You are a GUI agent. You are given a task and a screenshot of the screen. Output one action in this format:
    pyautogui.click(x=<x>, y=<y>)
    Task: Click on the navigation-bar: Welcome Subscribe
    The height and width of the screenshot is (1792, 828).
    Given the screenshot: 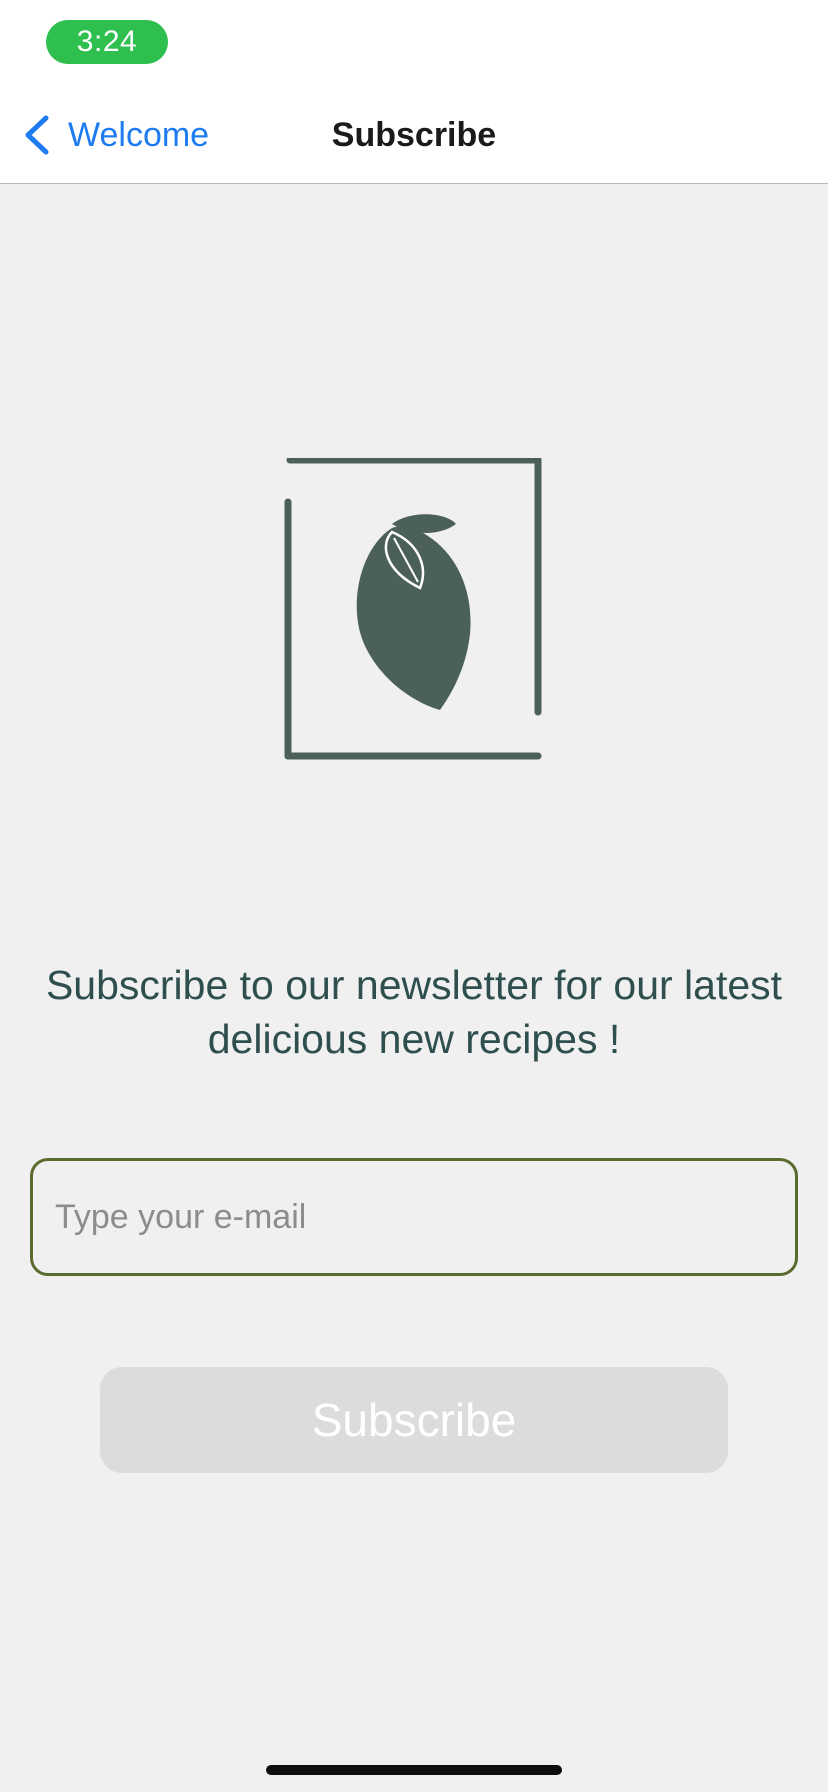 What is the action you would take?
    pyautogui.click(x=414, y=135)
    